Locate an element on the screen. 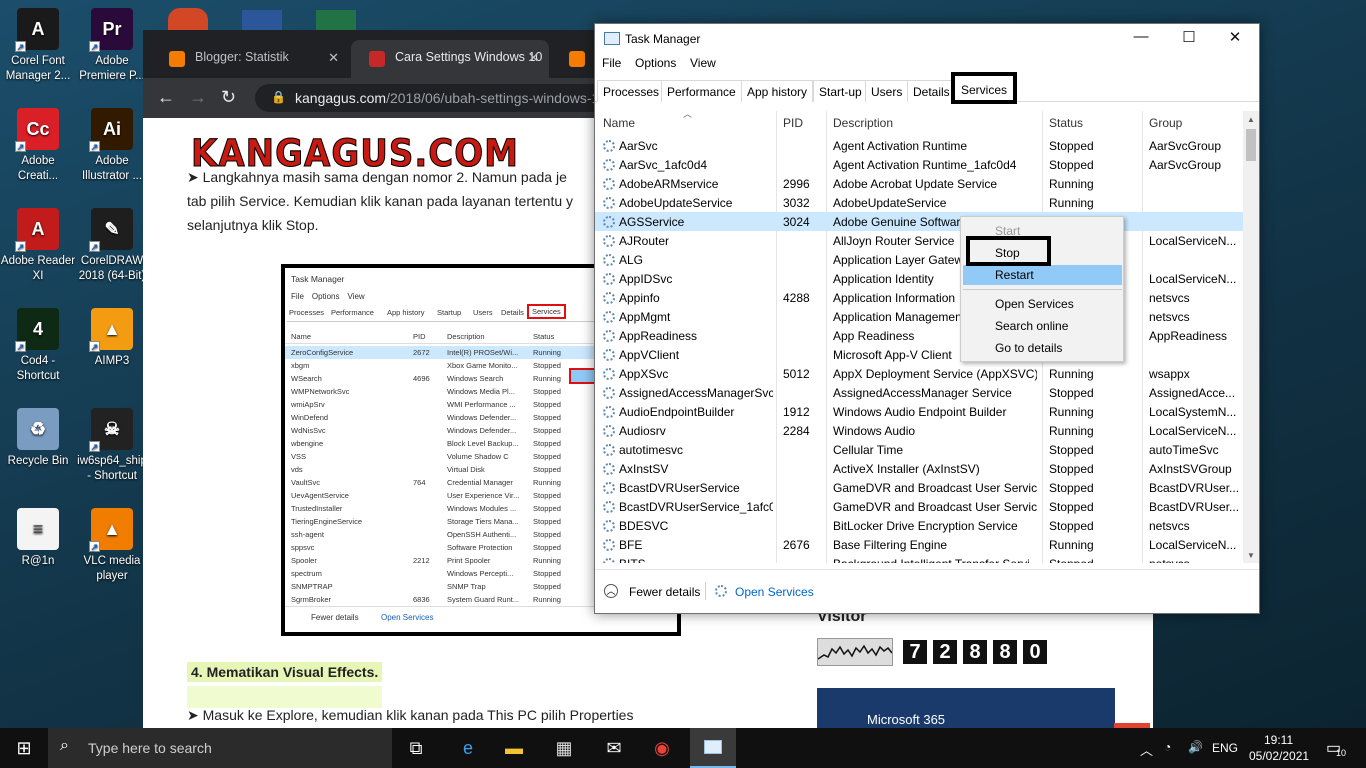 Image resolution: width=1366 pixels, height=768 pixels. forward-arrow-icon: → is located at coordinates (198, 97).